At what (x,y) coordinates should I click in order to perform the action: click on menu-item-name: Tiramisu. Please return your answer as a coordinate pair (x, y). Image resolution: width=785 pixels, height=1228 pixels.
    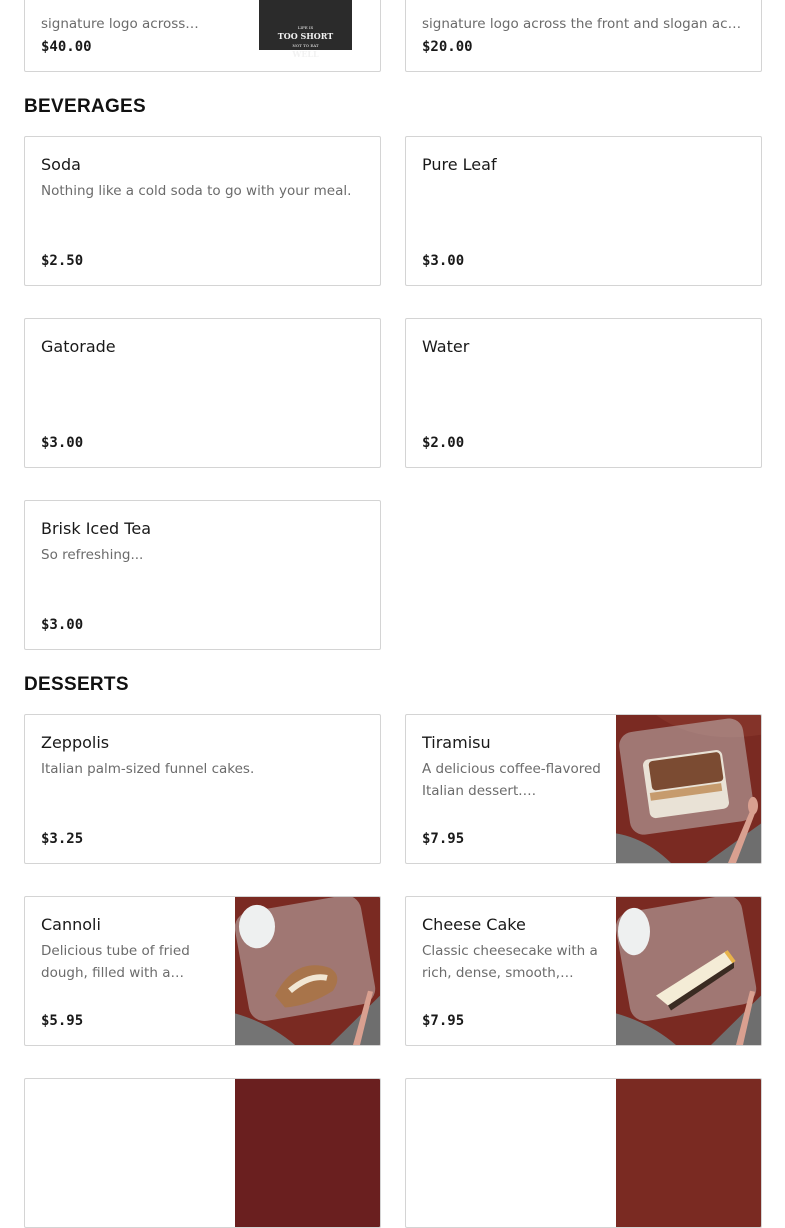
    Looking at the image, I should click on (456, 742).